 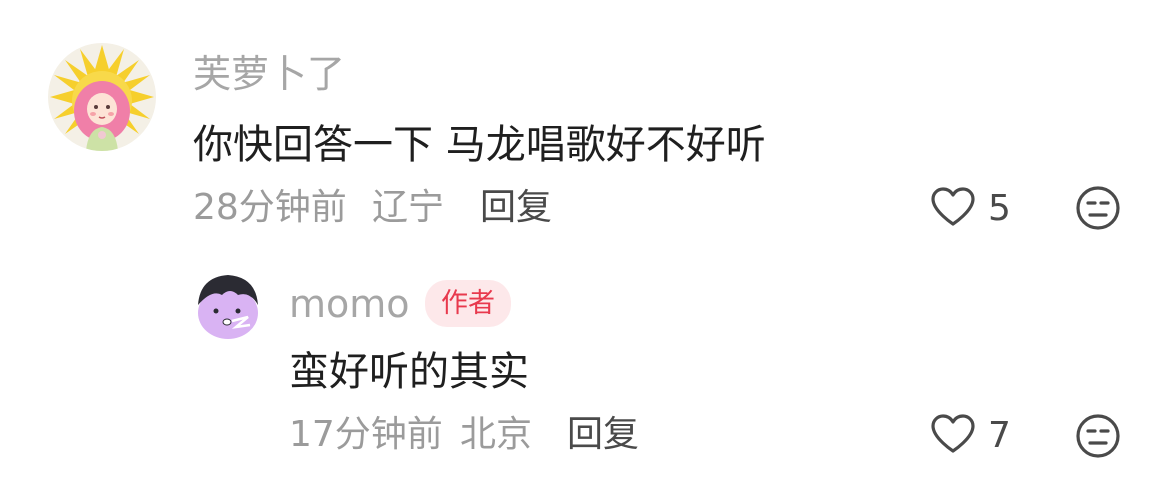 I want to click on like-count: 5, so click(x=999, y=208).